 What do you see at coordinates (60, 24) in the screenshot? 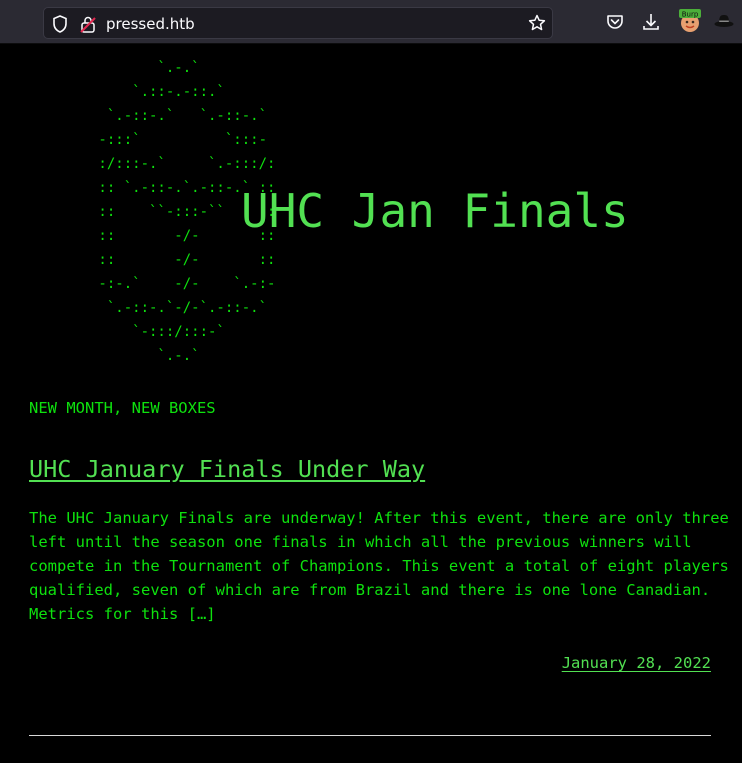
I see `shield-icon` at bounding box center [60, 24].